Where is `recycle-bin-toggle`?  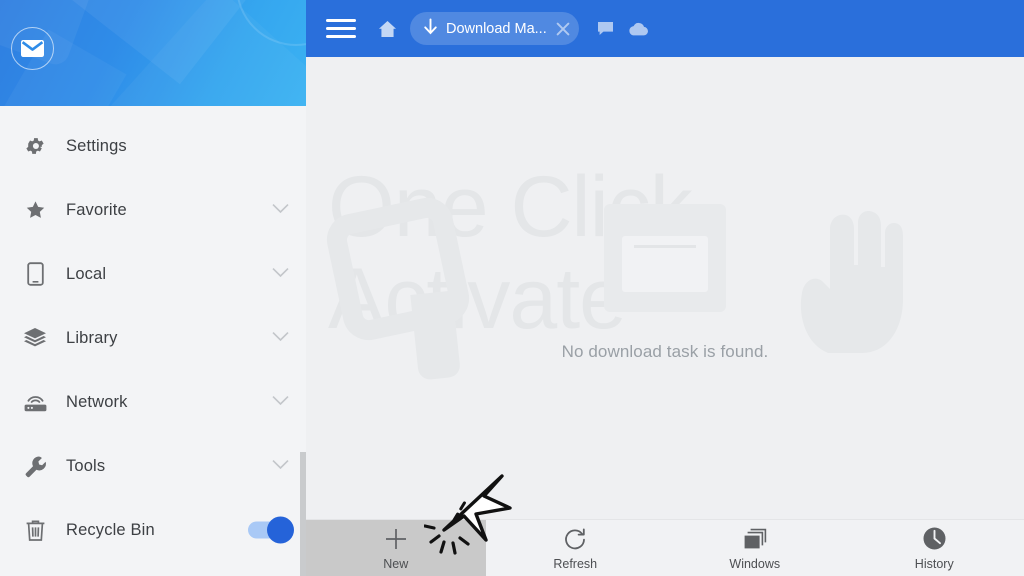
recycle-bin-toggle is located at coordinates (271, 530).